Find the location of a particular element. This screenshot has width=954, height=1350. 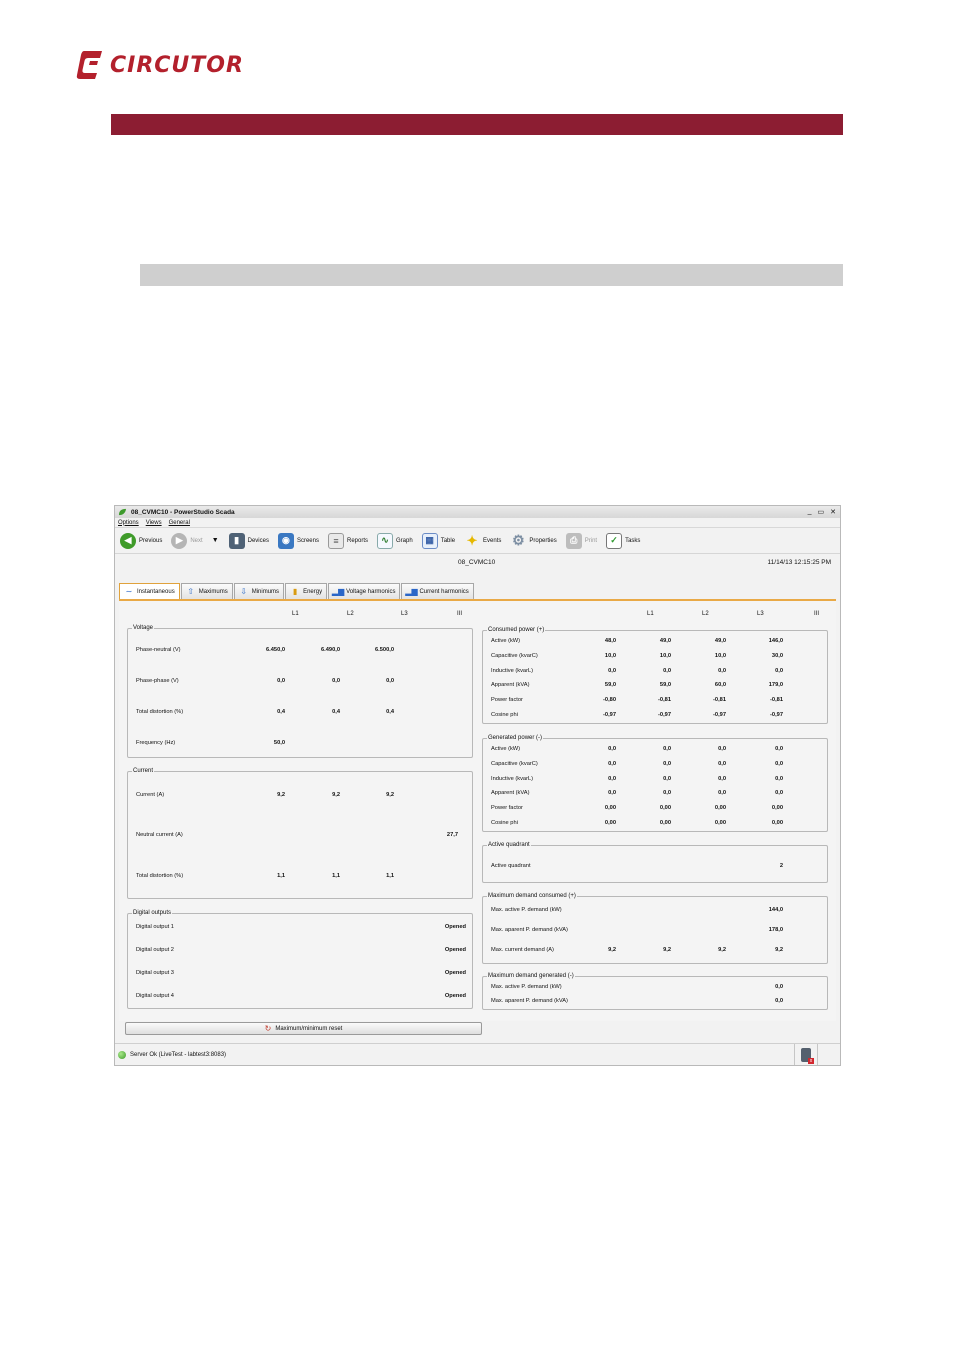

logo-text: CIRCUTOR is located at coordinates (177, 65).